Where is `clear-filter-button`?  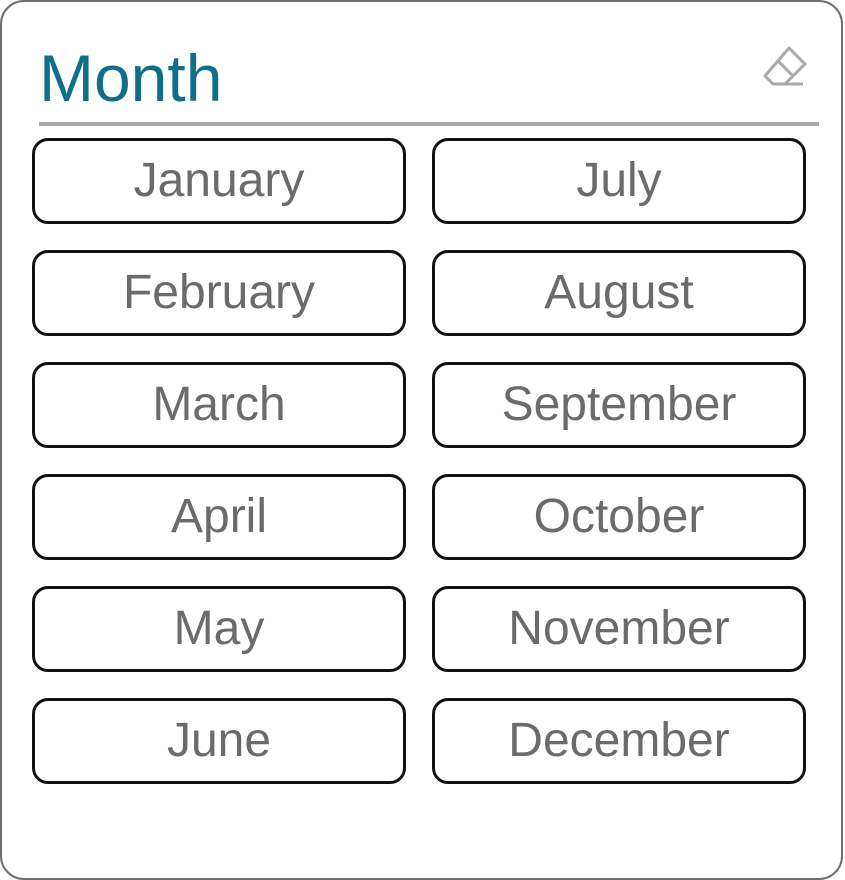 clear-filter-button is located at coordinates (785, 67).